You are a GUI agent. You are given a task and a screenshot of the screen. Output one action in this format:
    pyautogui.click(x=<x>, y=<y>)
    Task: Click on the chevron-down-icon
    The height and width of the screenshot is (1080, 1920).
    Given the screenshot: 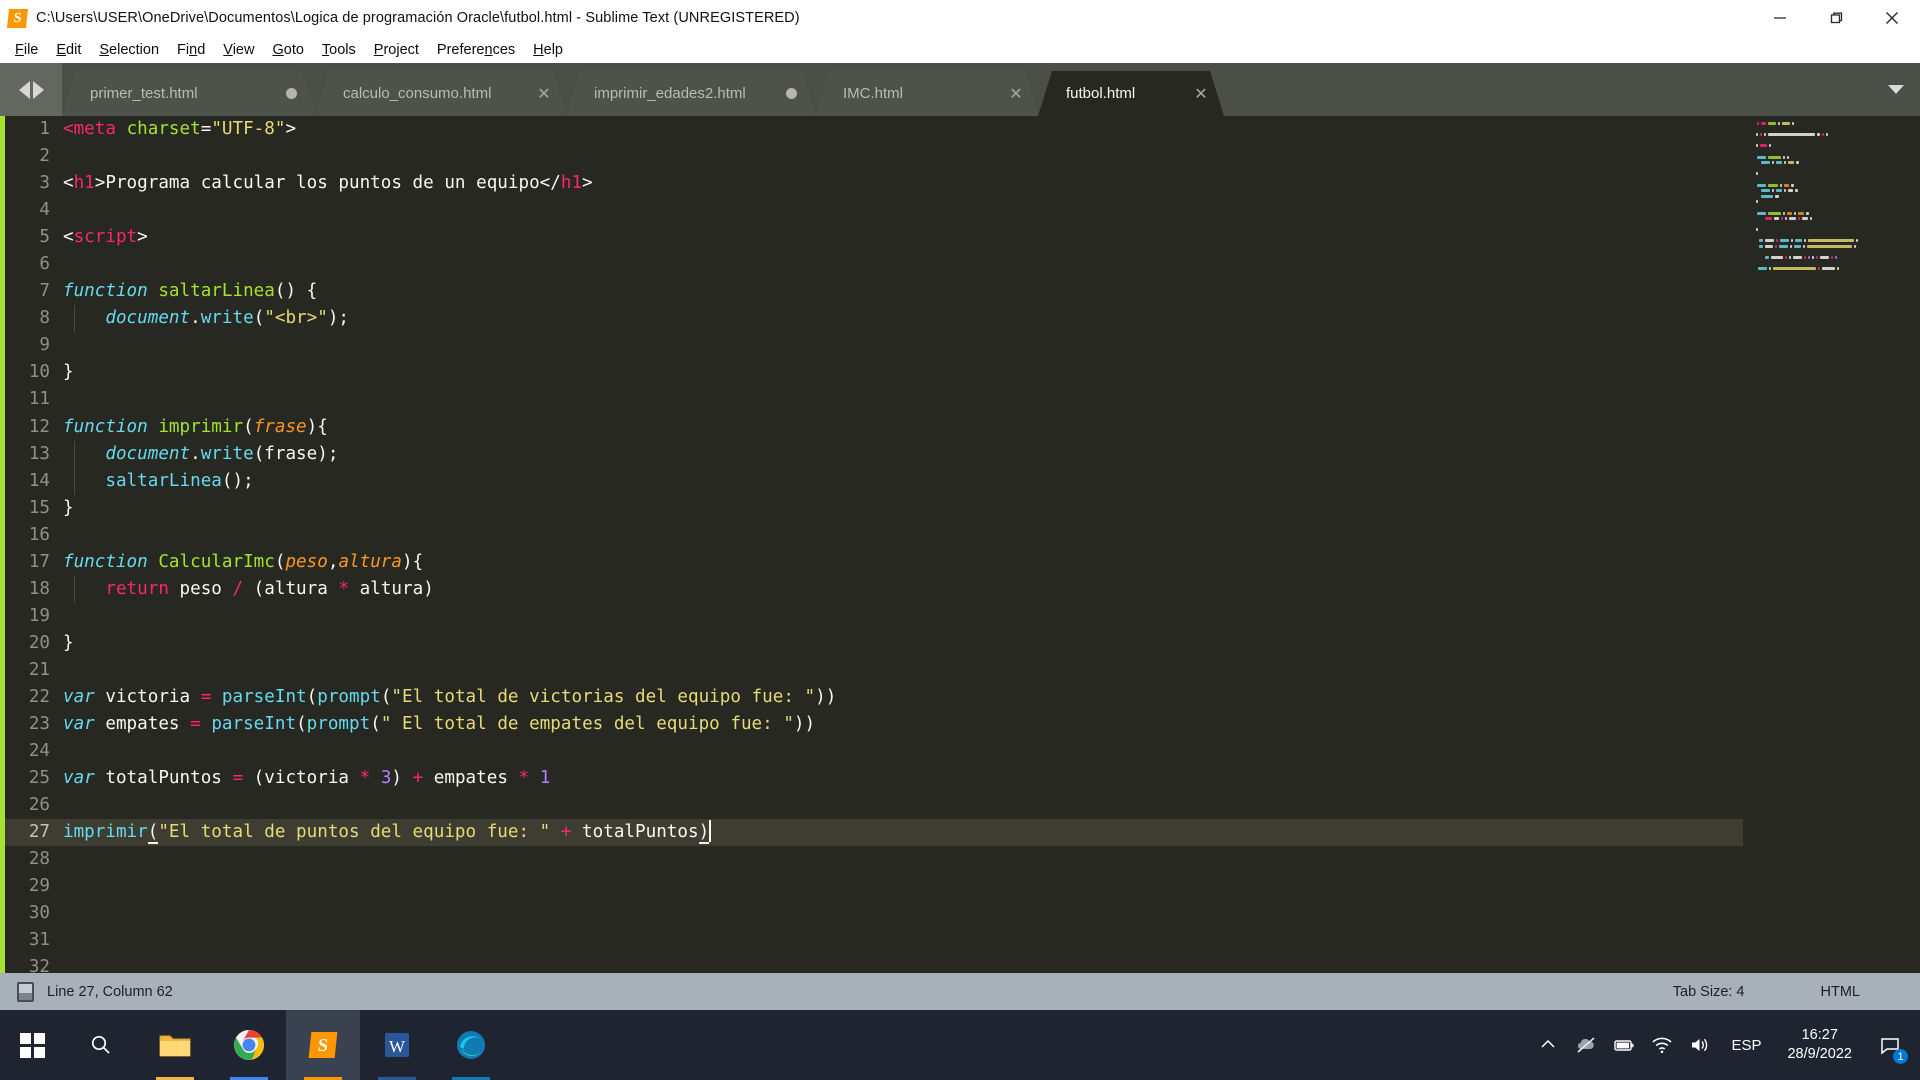 What is the action you would take?
    pyautogui.click(x=1896, y=89)
    